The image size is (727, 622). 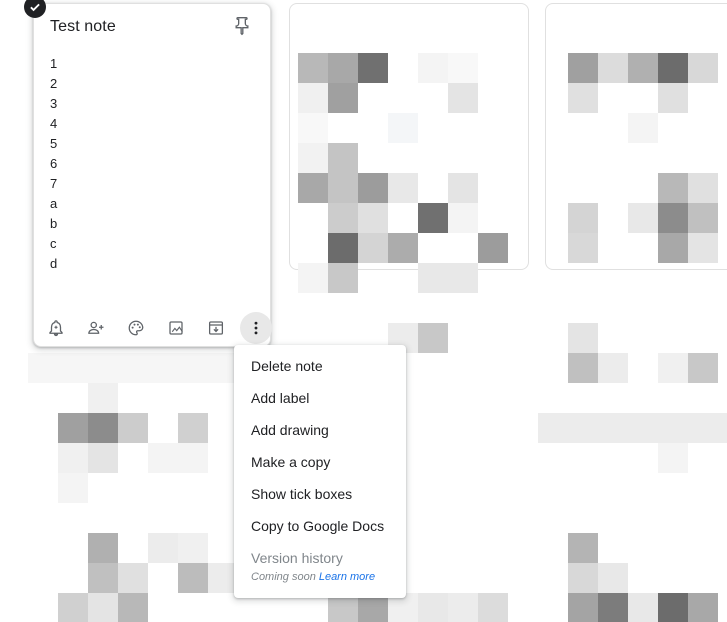 I want to click on archive-icon, so click(x=216, y=328).